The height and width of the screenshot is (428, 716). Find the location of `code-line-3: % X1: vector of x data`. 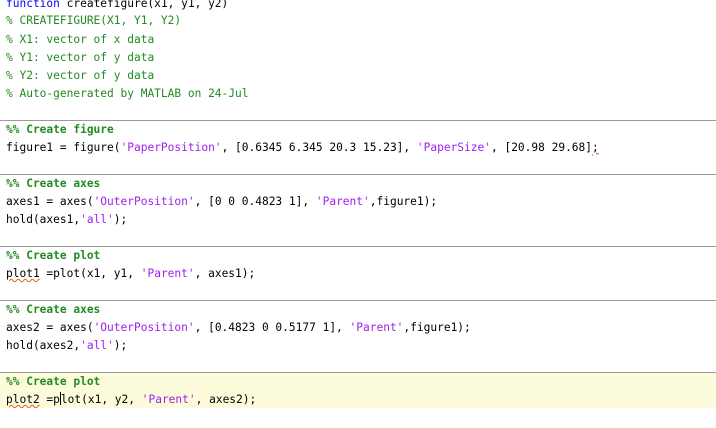

code-line-3: % X1: vector of x data is located at coordinates (80, 40).